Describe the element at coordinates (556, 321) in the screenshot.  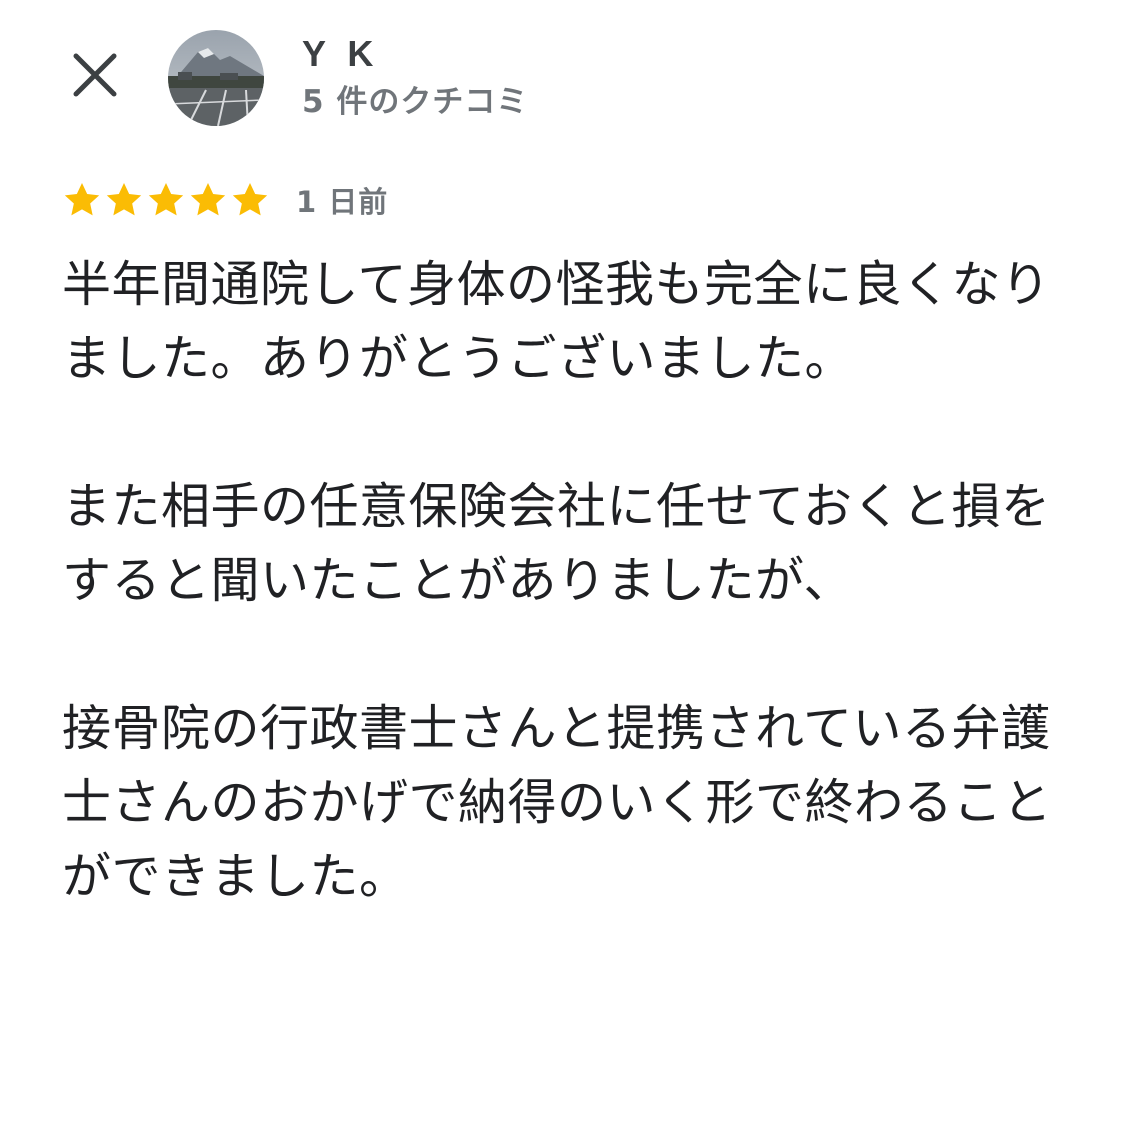
I see `review-paragraph: 半年間通院して身体の怪我も完全に良くなりました。ありがとうございました。` at that location.